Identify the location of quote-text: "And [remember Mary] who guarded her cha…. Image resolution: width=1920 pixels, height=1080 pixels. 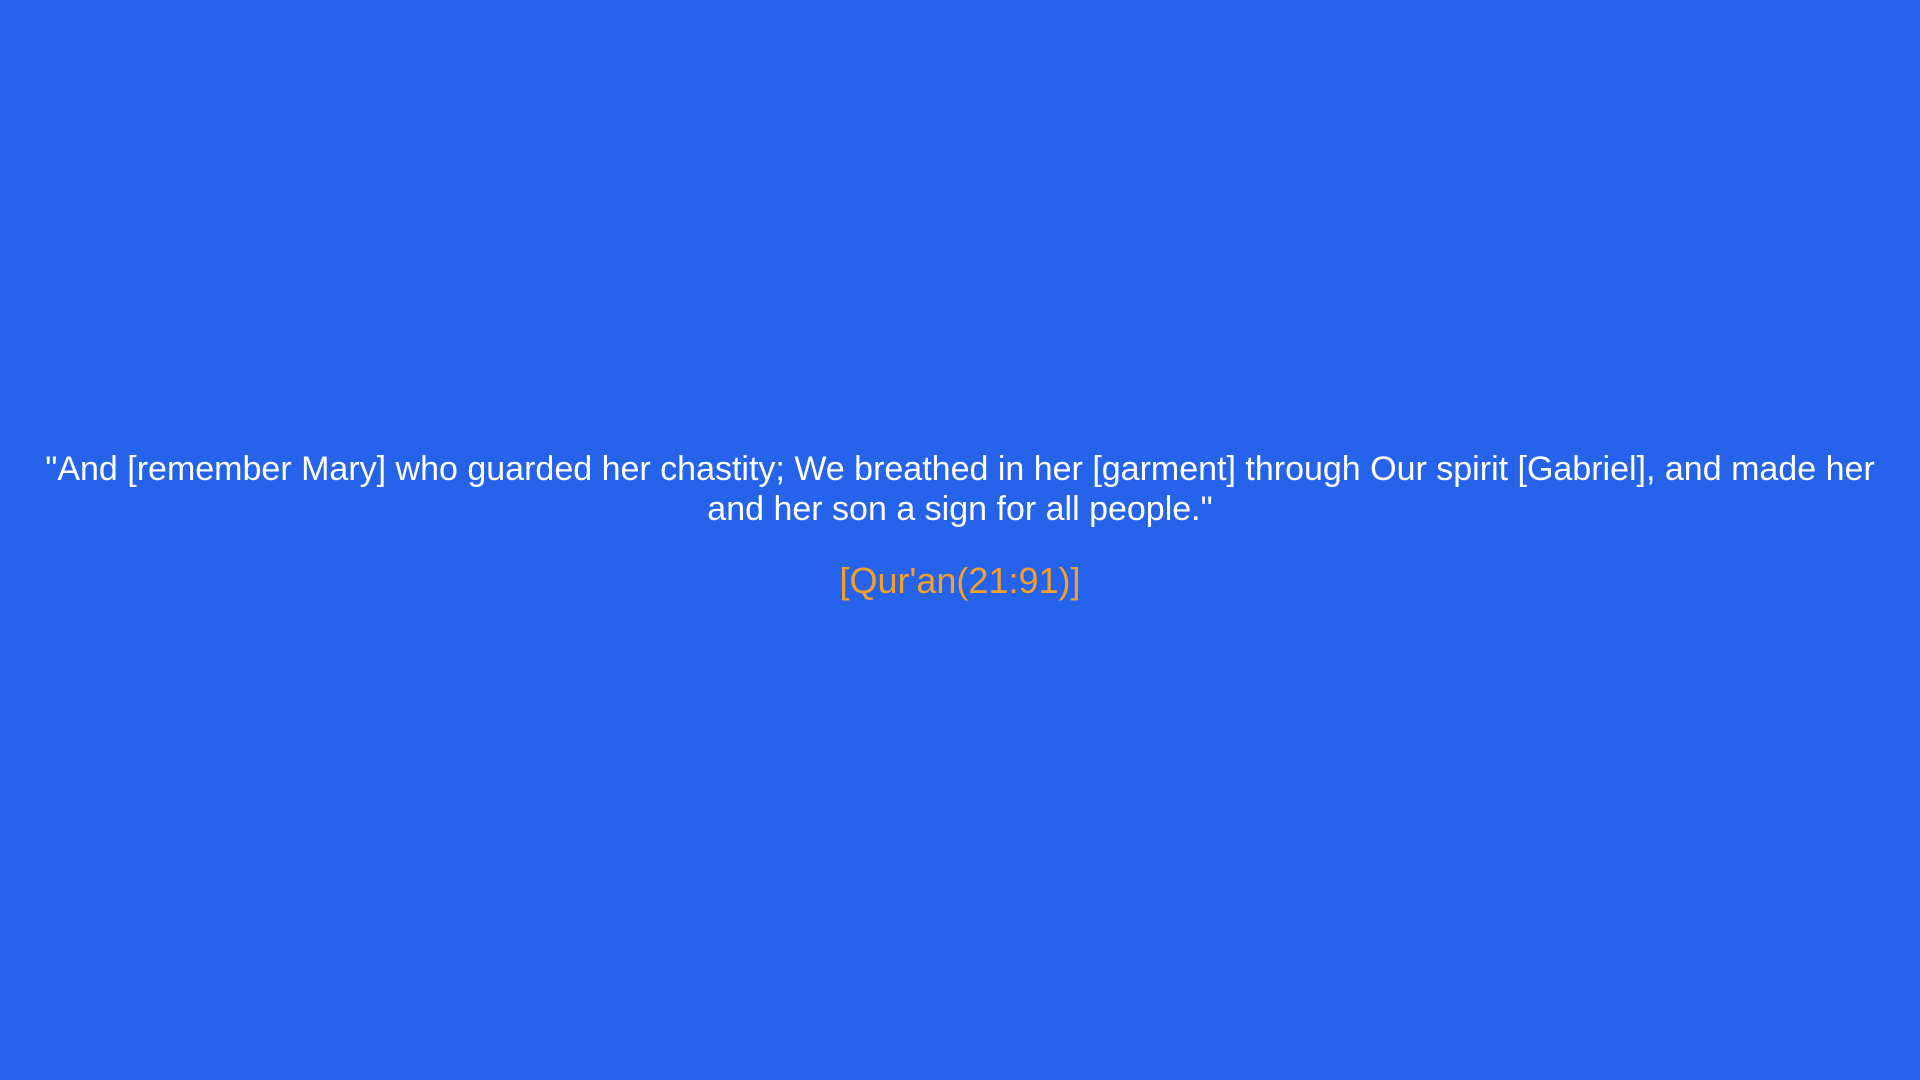
(960, 489).